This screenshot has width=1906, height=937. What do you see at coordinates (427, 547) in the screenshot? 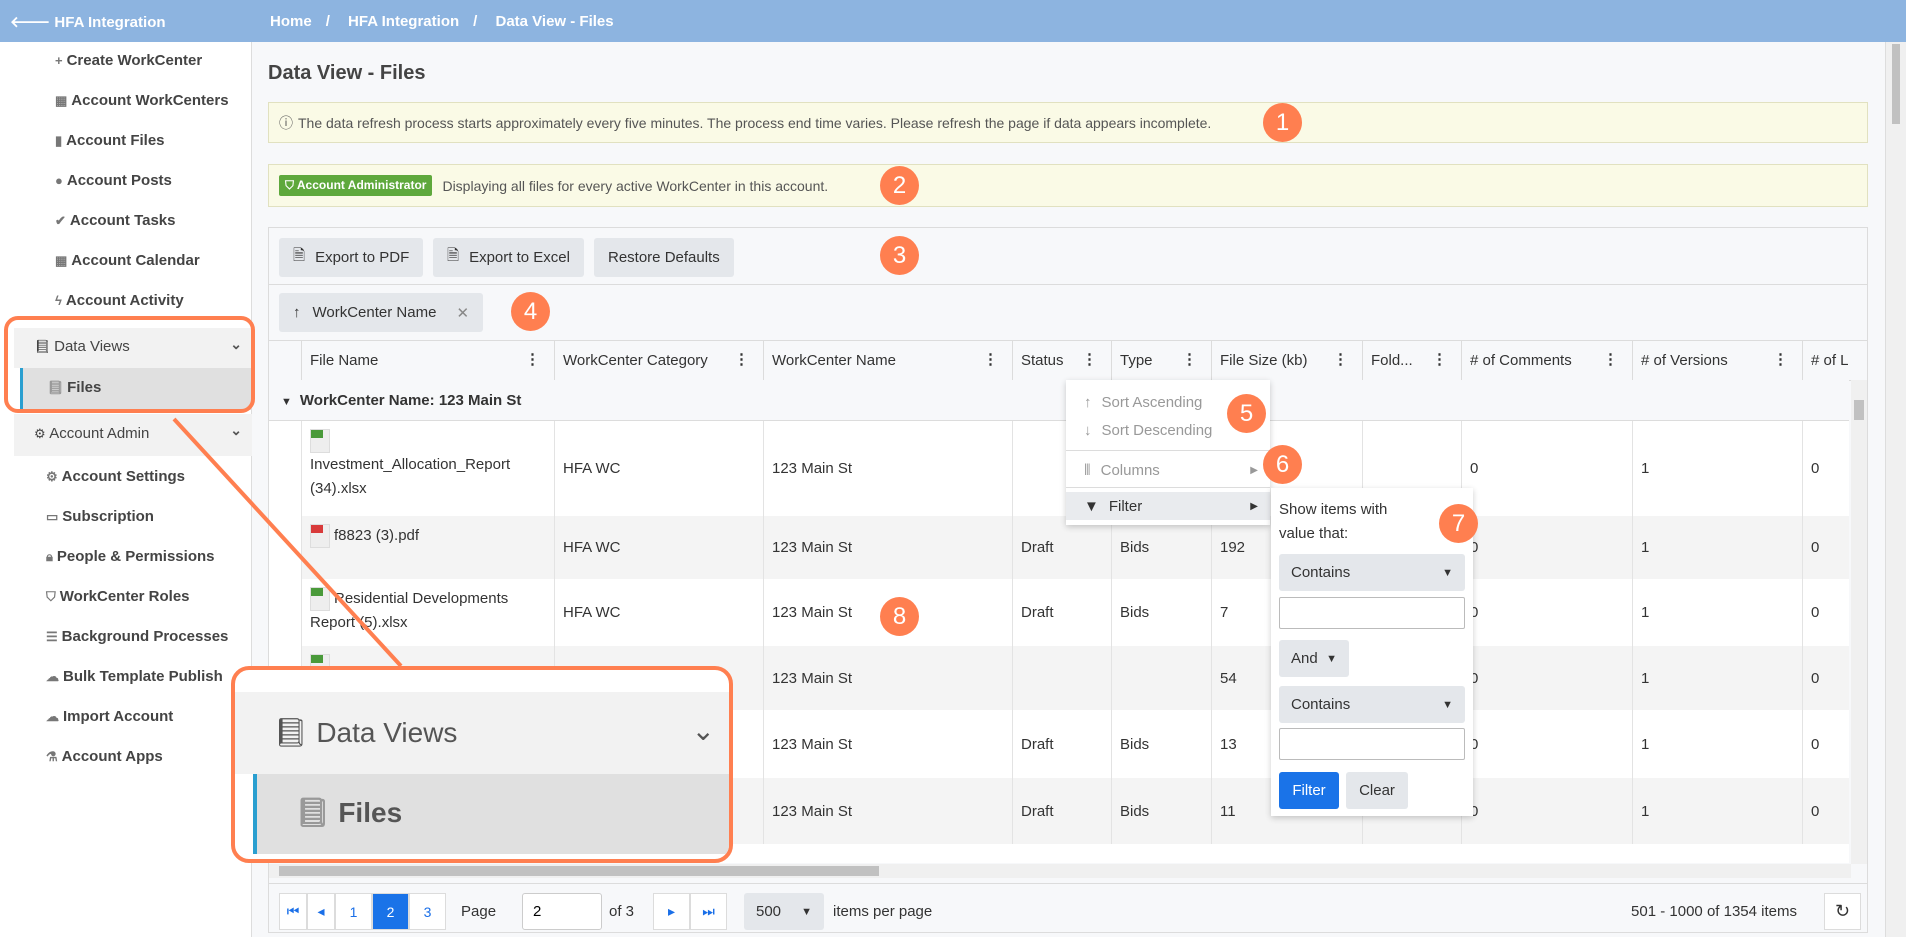
I see `table-cell: f8823 (3).pdf` at bounding box center [427, 547].